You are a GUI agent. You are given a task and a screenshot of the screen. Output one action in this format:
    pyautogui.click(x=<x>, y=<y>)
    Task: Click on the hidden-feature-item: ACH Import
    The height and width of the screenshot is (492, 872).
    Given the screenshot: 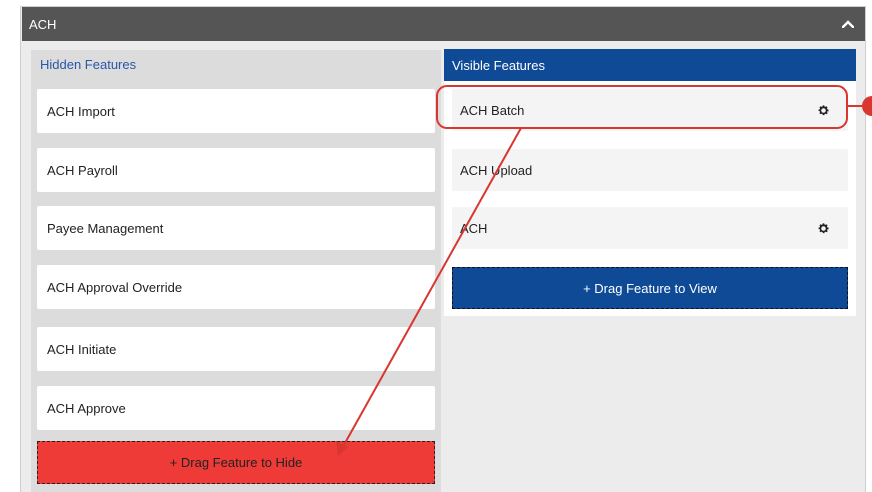 What is the action you would take?
    pyautogui.click(x=236, y=111)
    